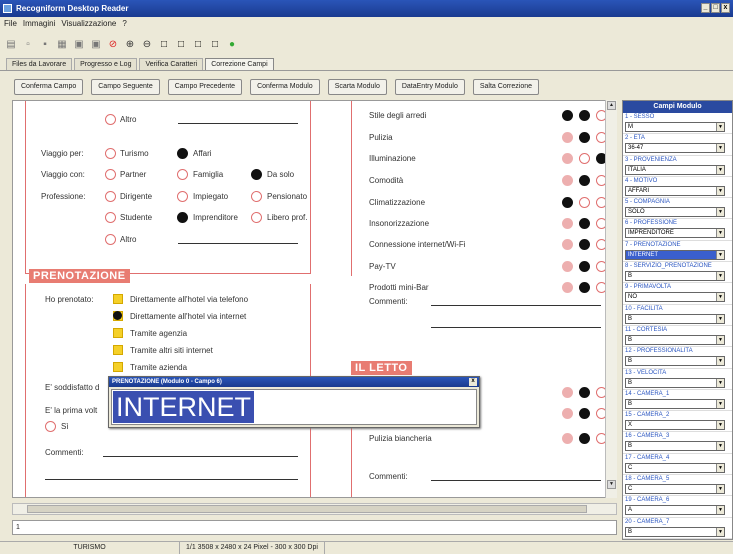  I want to click on panel-field-value: B, so click(630, 339).